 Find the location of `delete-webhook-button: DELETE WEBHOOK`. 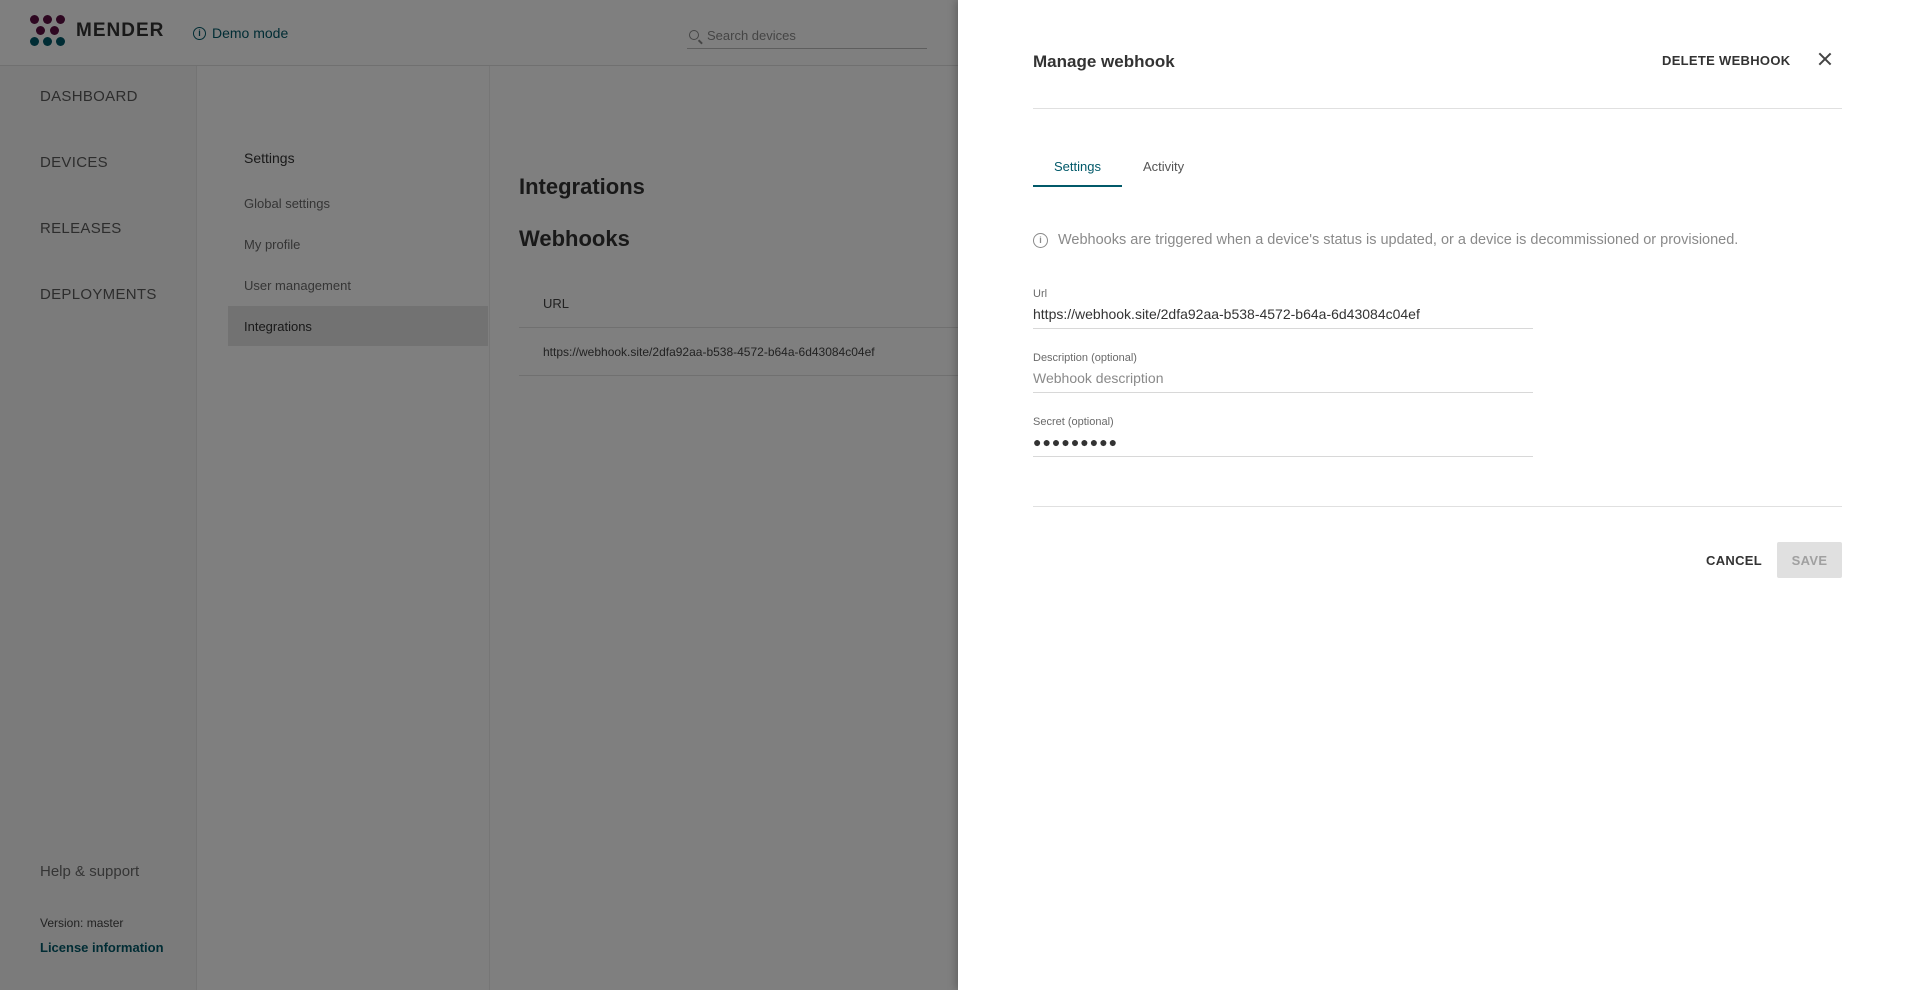

delete-webhook-button: DELETE WEBHOOK is located at coordinates (1726, 60).